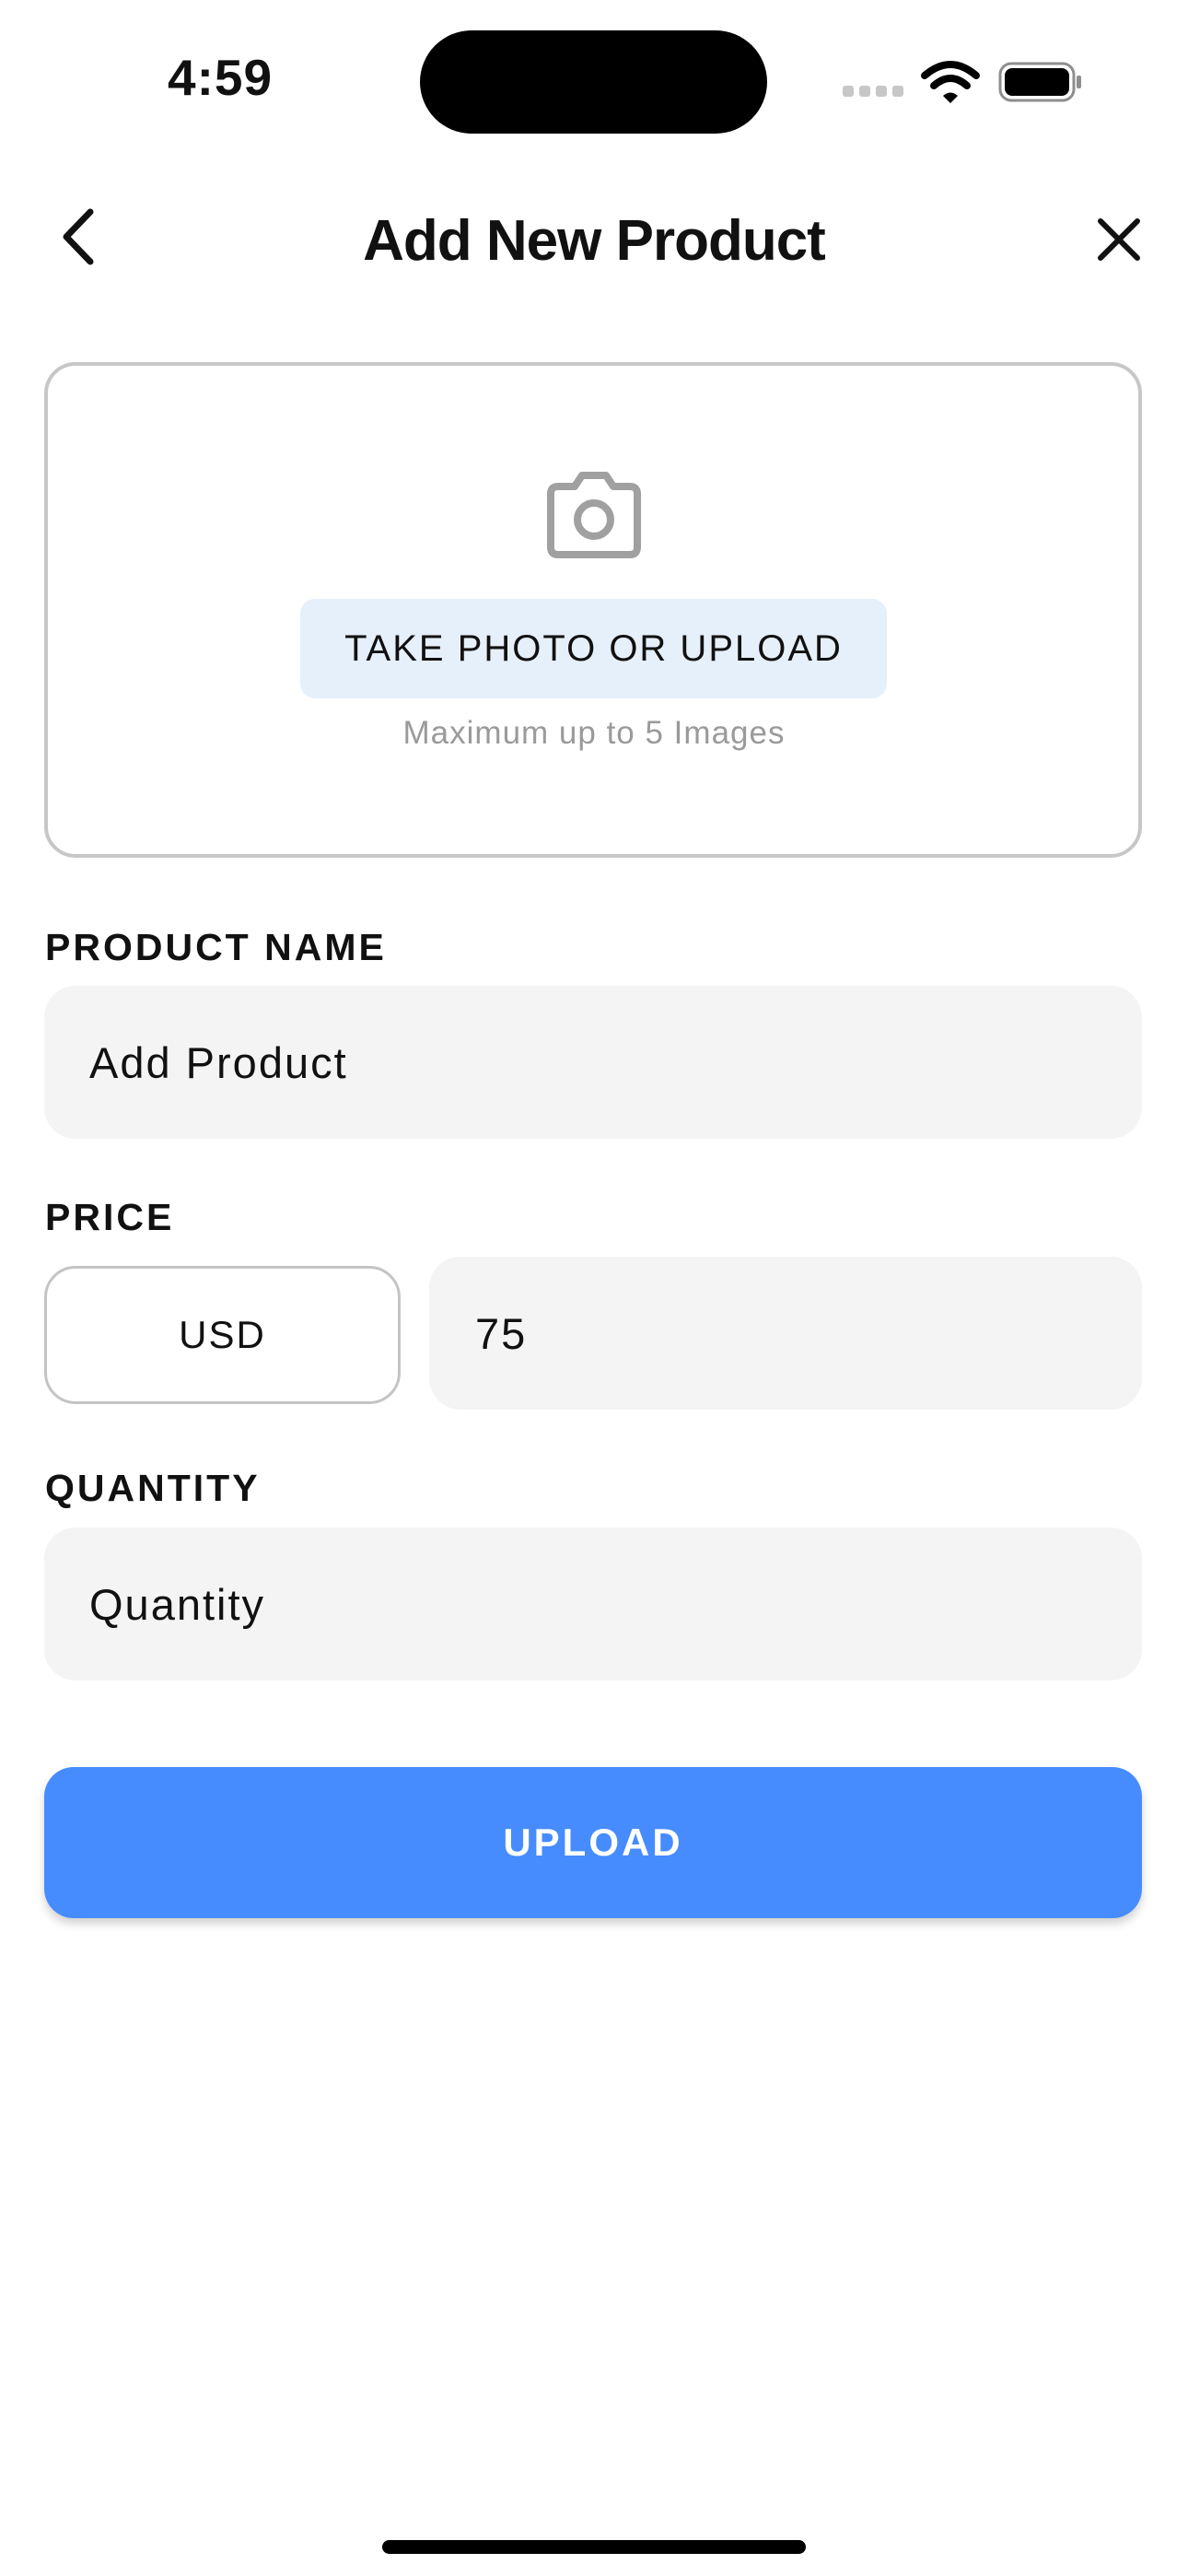 This screenshot has height=2576, width=1188. Describe the element at coordinates (593, 1062) in the screenshot. I see `product-name-input` at that location.